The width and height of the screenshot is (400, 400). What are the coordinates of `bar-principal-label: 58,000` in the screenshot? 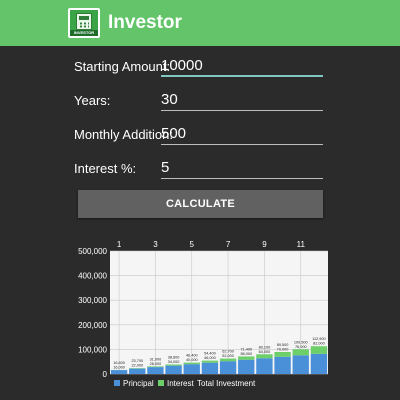 It's located at (246, 354).